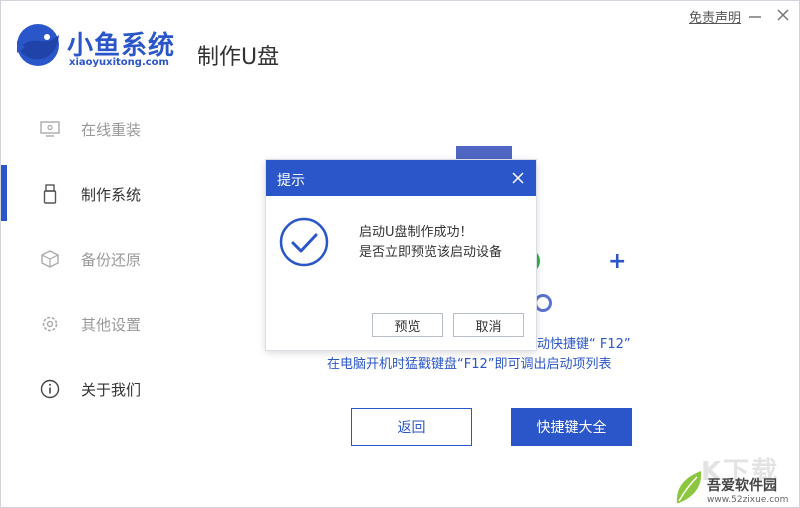 The image size is (800, 508). I want to click on sidebar-item-online-reinstall: 在线重装, so click(126, 129).